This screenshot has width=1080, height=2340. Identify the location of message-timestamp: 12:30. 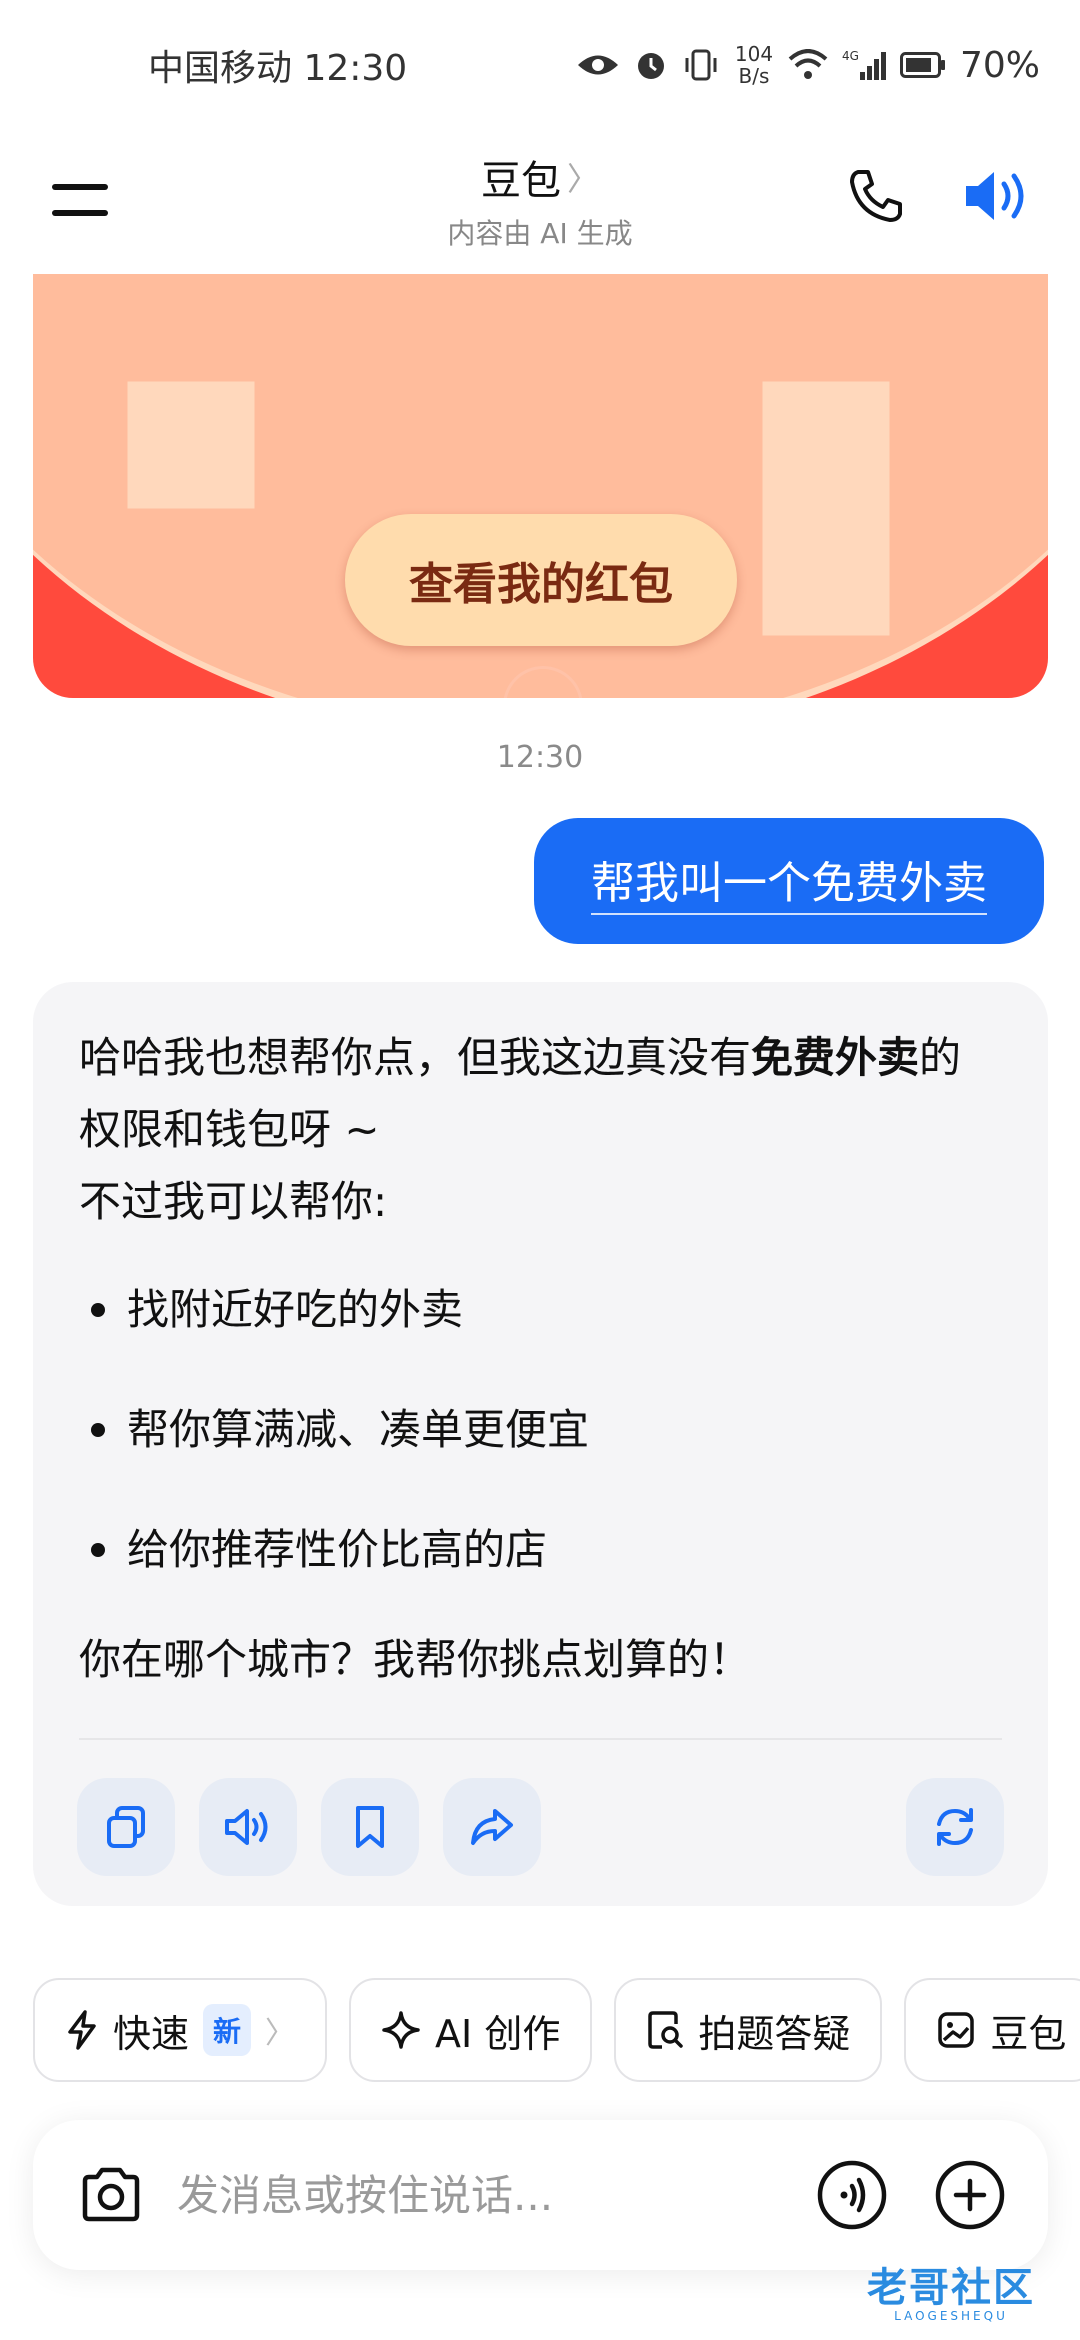
(540, 757).